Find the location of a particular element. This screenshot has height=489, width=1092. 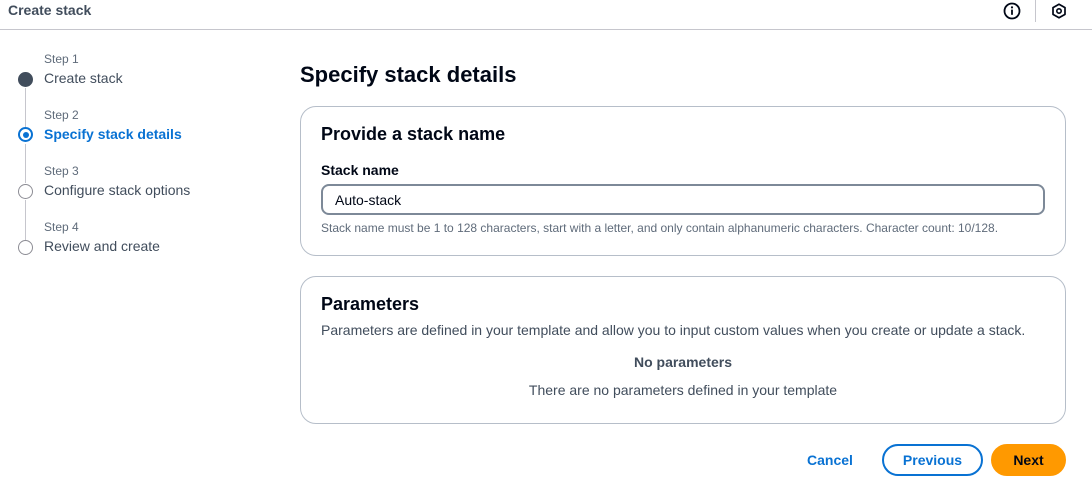

stack-name-input is located at coordinates (683, 199).